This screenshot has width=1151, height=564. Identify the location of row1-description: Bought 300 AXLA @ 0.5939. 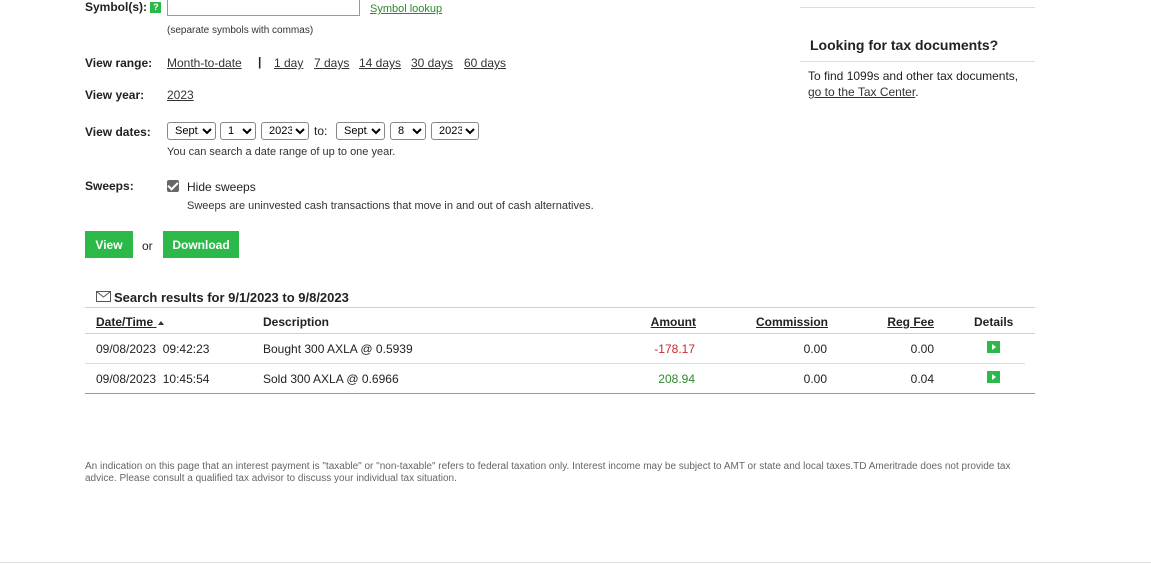
(338, 349).